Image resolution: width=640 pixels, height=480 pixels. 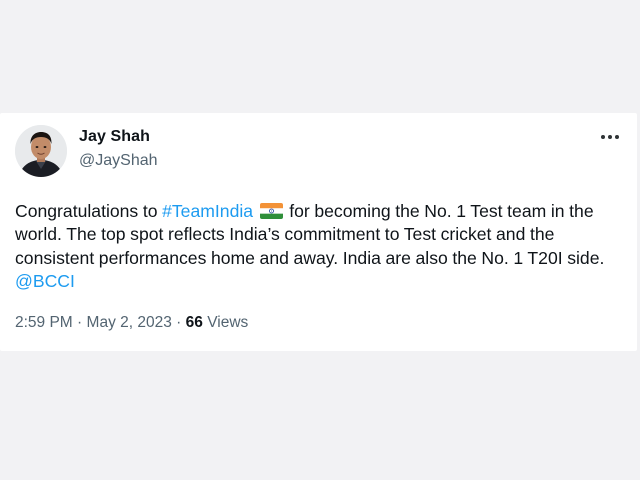 What do you see at coordinates (44, 322) in the screenshot?
I see `tweet-time: 2:59 PM` at bounding box center [44, 322].